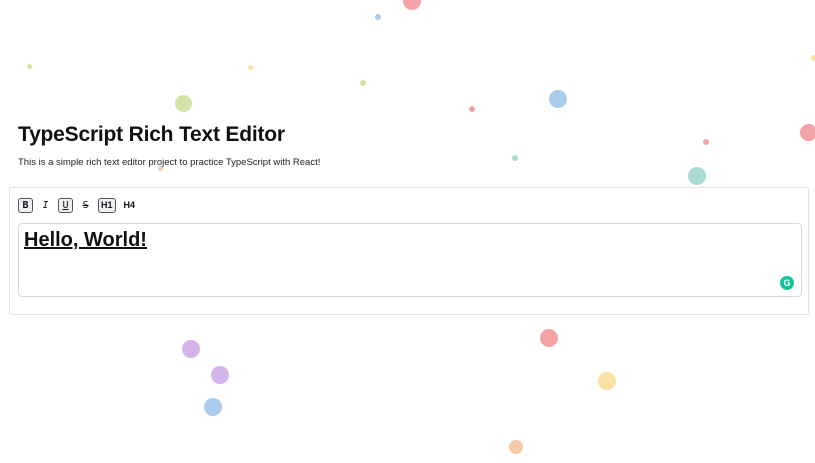 This screenshot has height=463, width=815. I want to click on editor-heading-text: Hello, World!, so click(85, 240).